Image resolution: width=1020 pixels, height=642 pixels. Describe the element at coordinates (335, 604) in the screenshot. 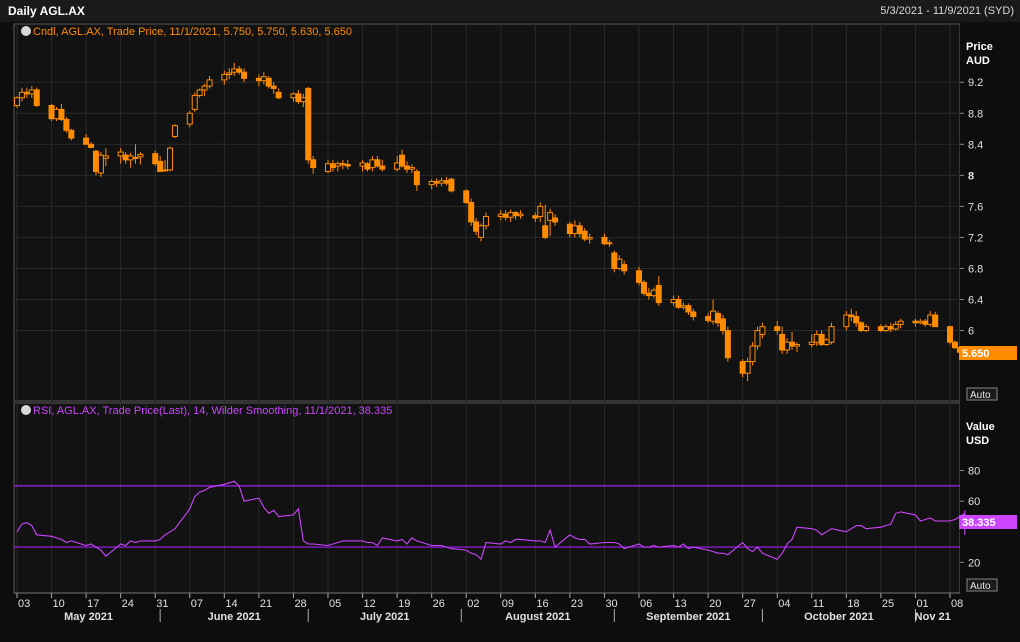

I see `day-tick-label: 05` at that location.